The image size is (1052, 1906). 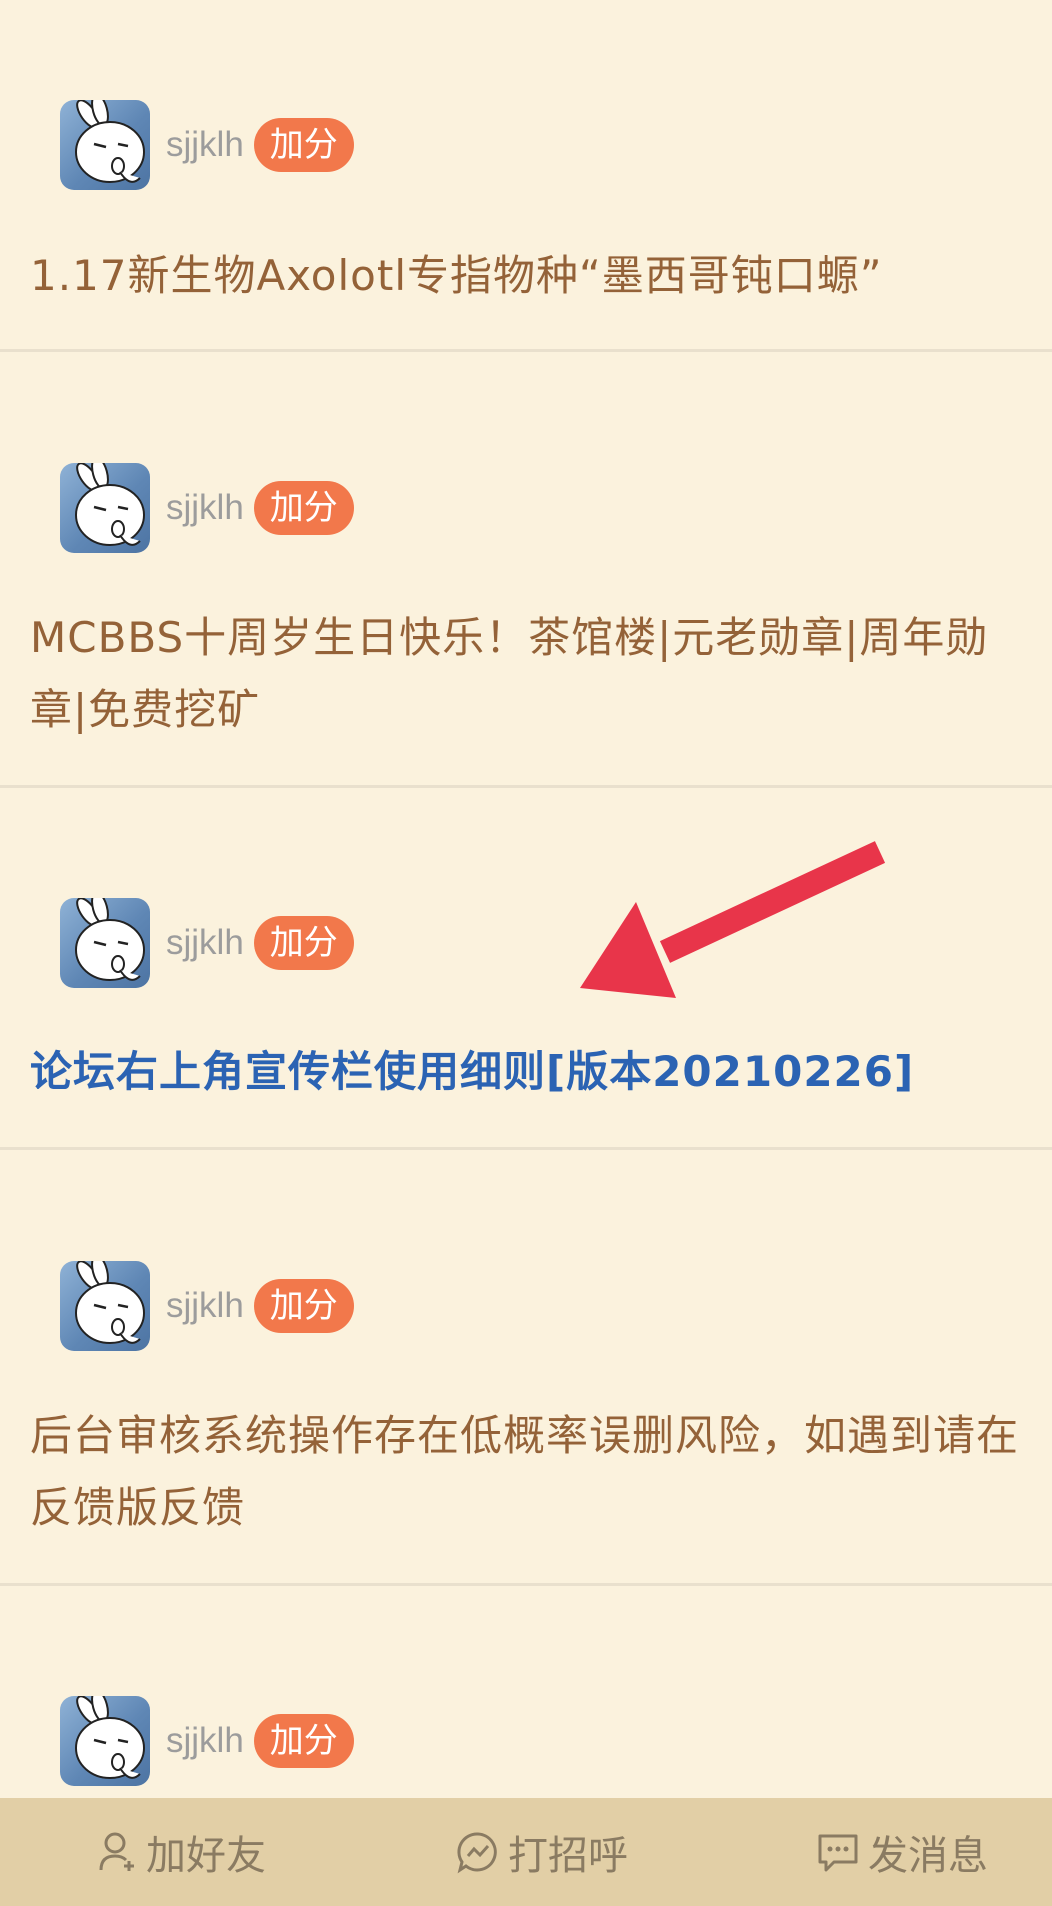 What do you see at coordinates (206, 1856) in the screenshot?
I see `add-friend-label: 加好友` at bounding box center [206, 1856].